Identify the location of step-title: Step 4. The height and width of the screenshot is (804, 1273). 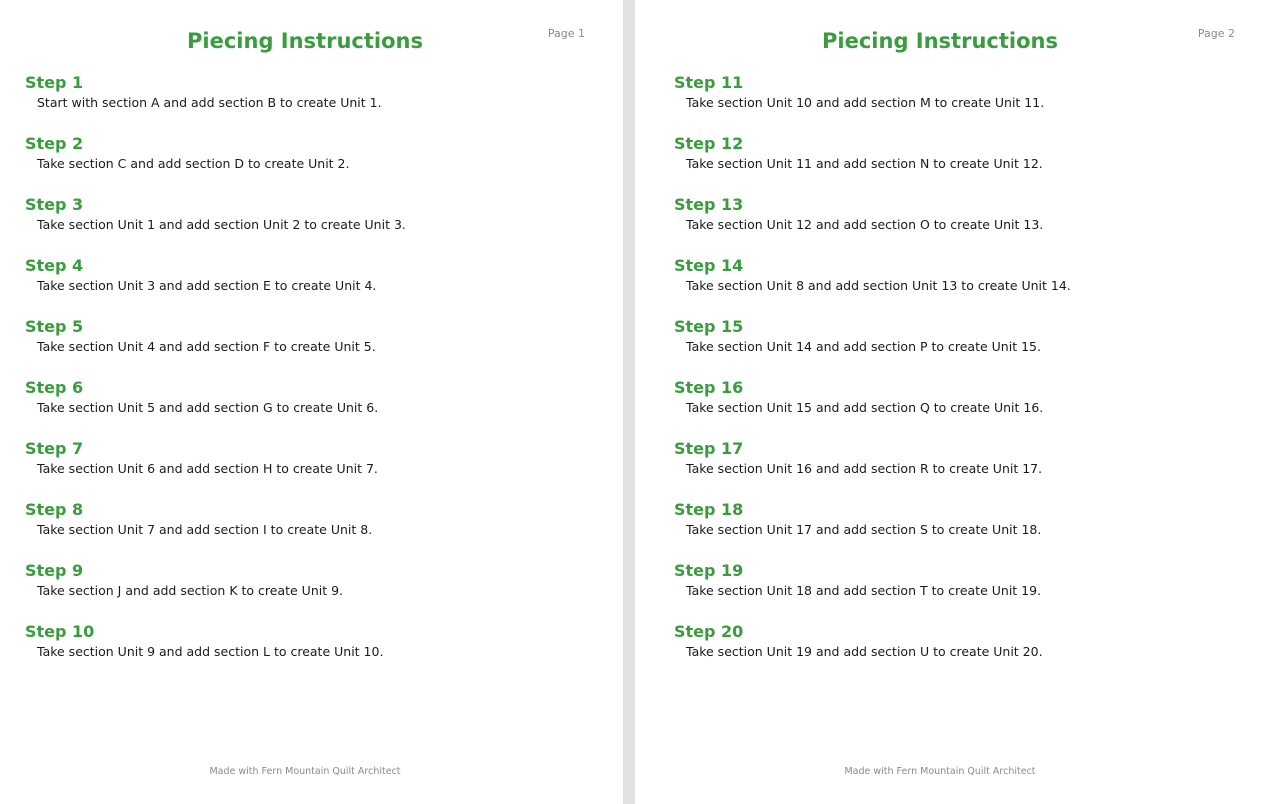
(54, 265).